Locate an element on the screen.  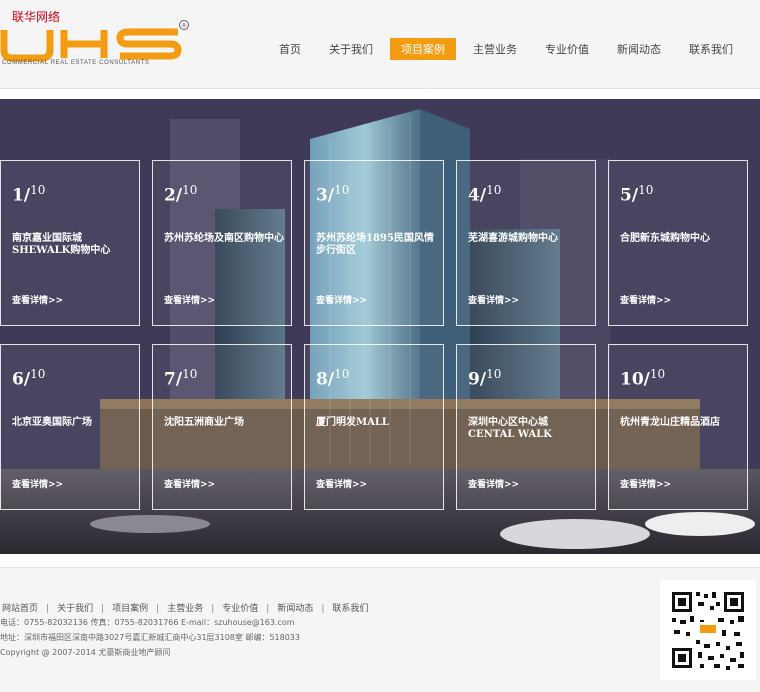
main-nav: 首页 关于我们 项目案例 主营业务 专业价值 新闻动态 联系我们 is located at coordinates (503, 49).